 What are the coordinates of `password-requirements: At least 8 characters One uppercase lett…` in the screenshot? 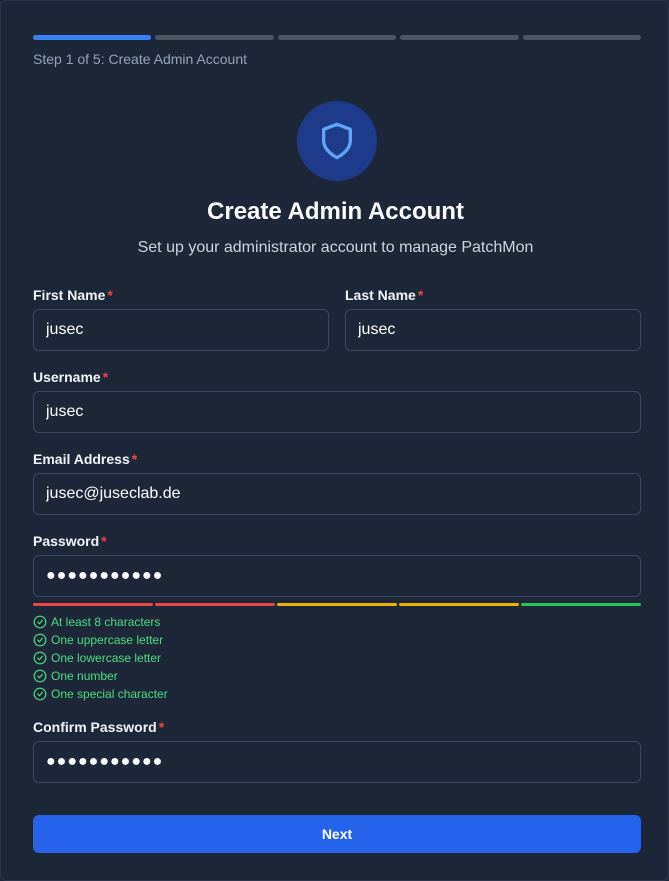 It's located at (100, 658).